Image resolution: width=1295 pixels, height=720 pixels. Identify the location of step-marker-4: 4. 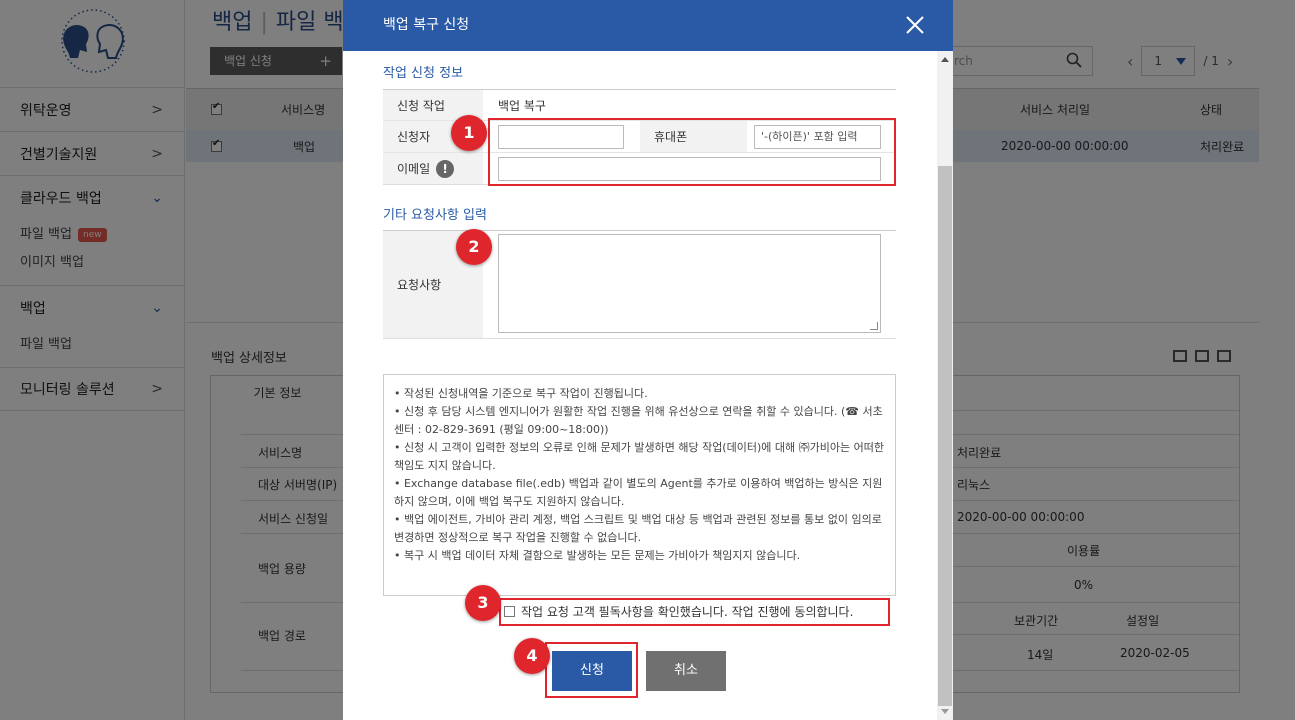
(532, 656).